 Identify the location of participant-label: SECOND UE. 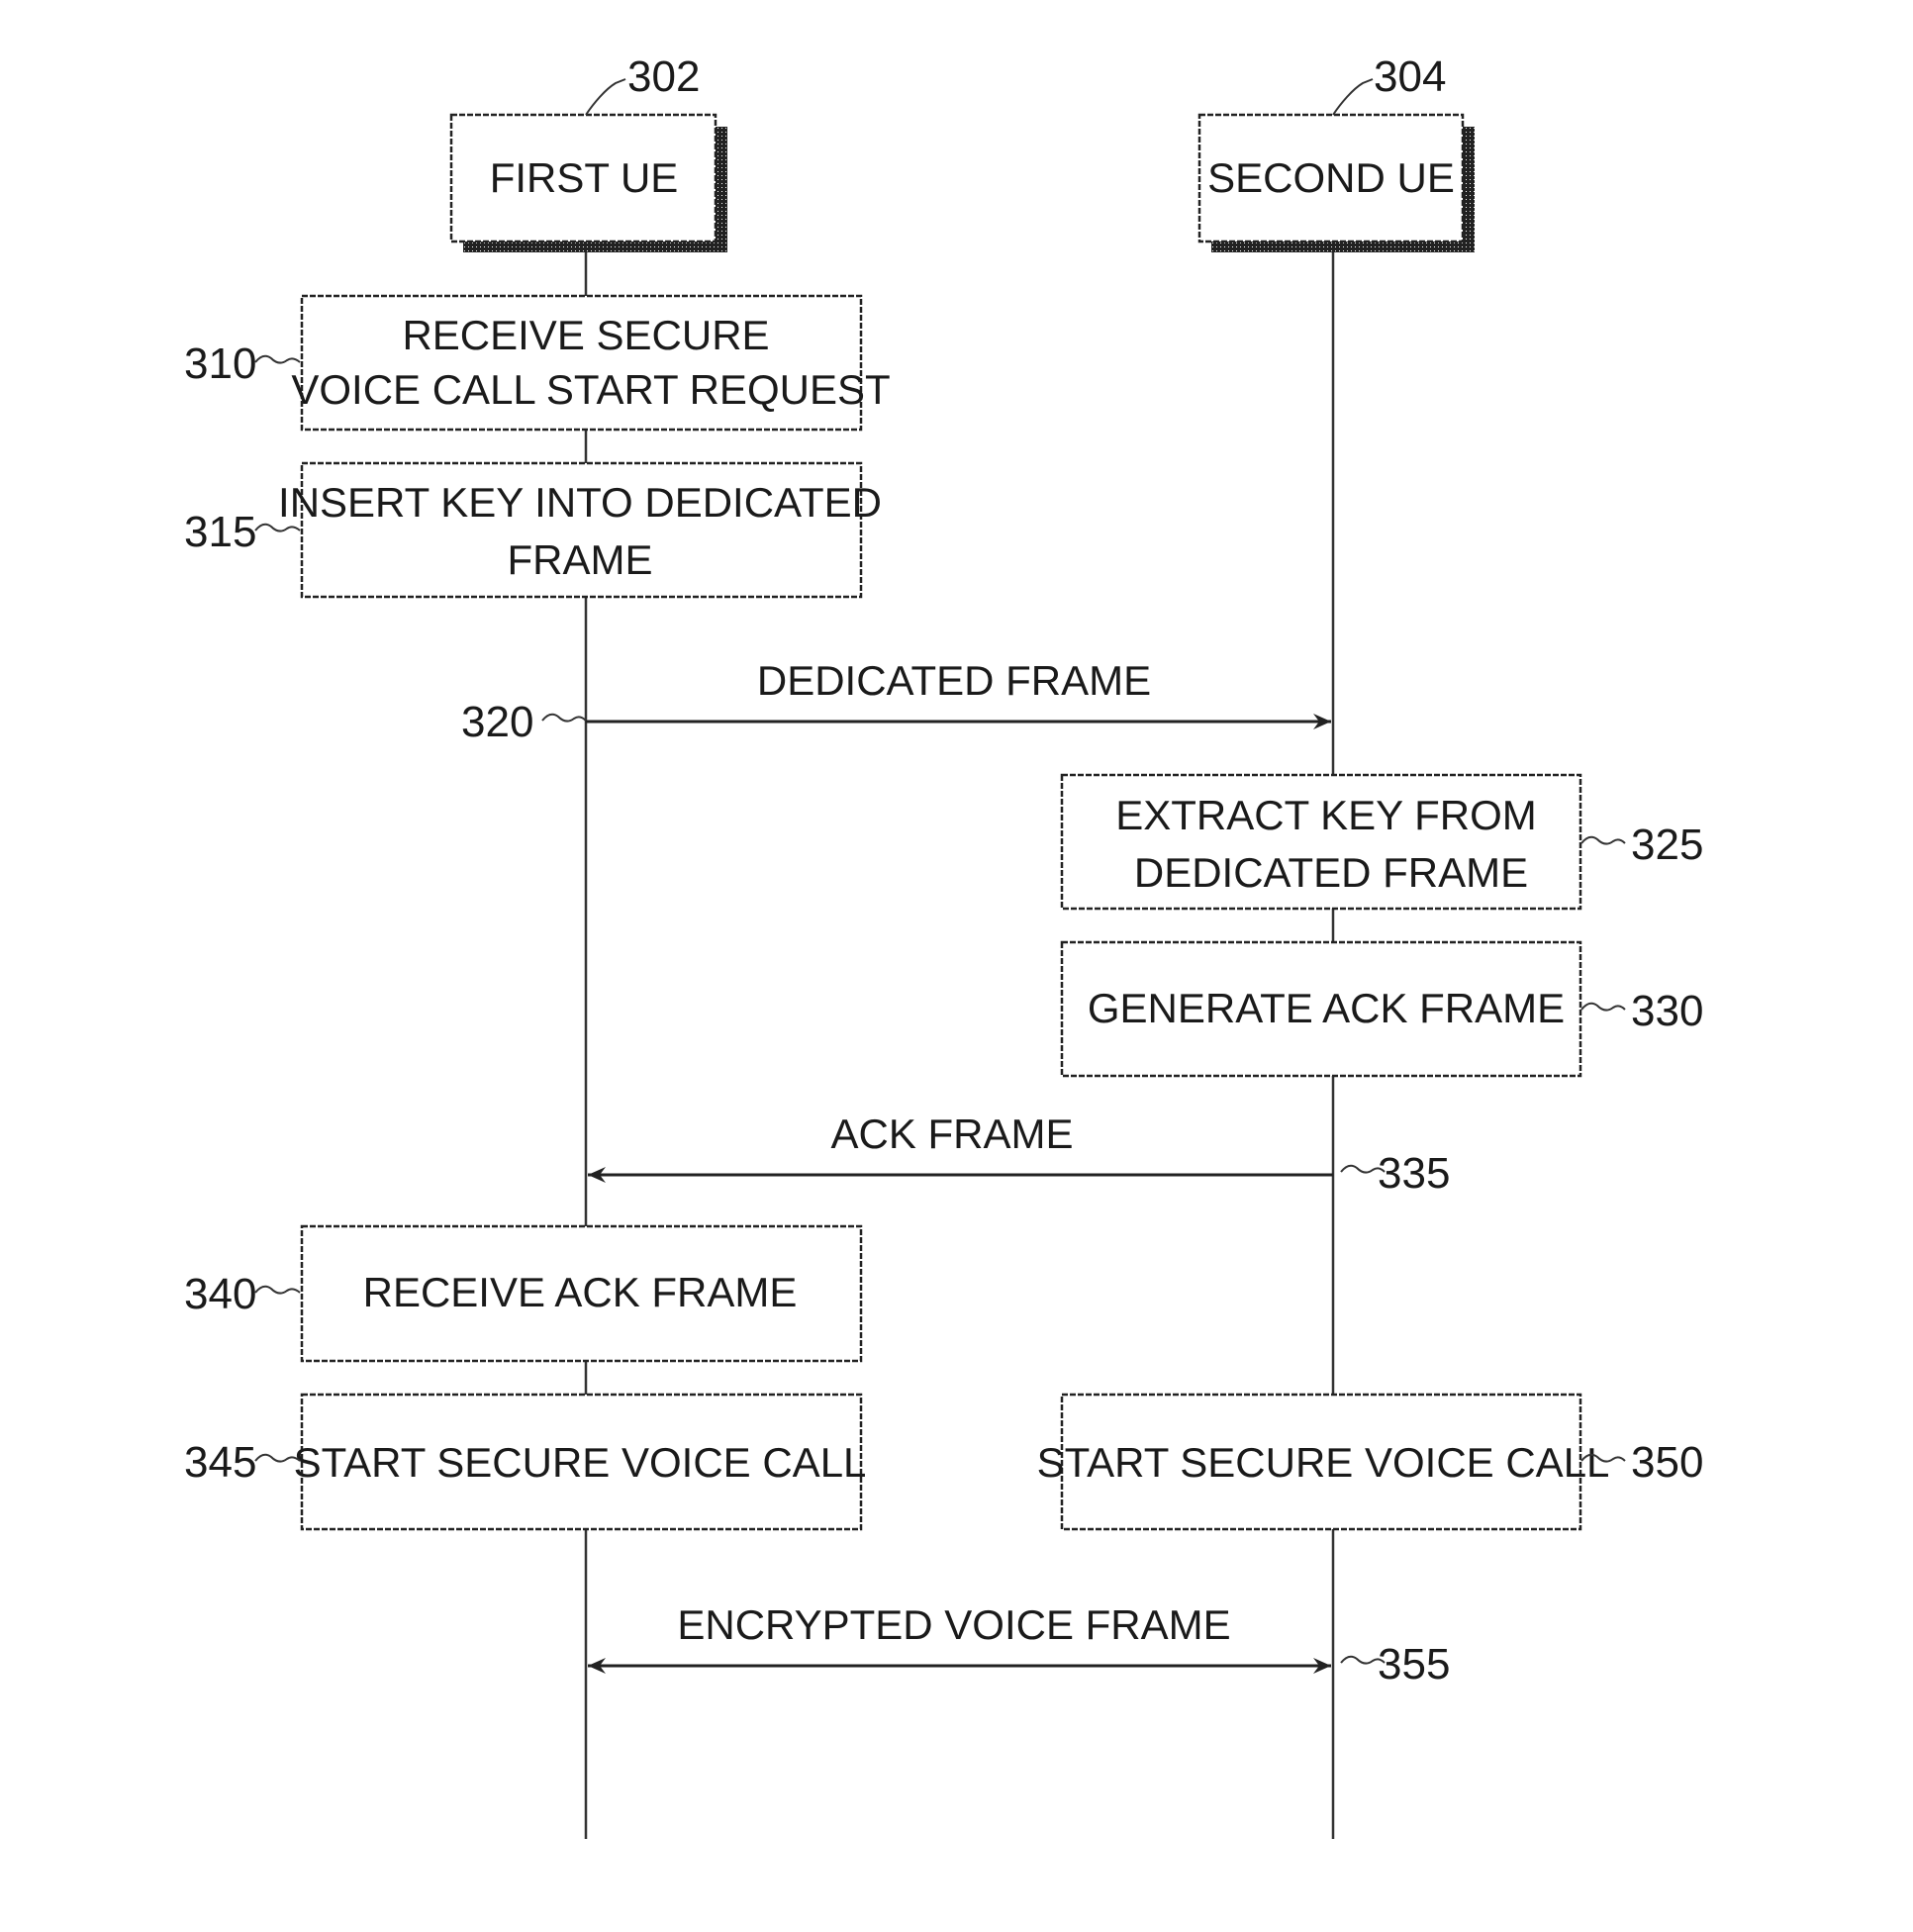
(1331, 177).